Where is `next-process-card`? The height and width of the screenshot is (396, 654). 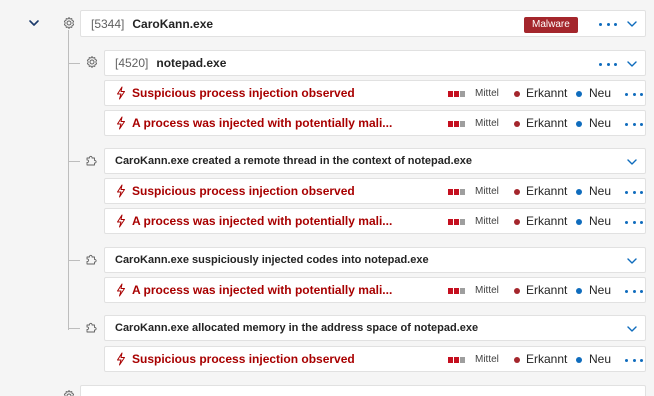 next-process-card is located at coordinates (363, 390).